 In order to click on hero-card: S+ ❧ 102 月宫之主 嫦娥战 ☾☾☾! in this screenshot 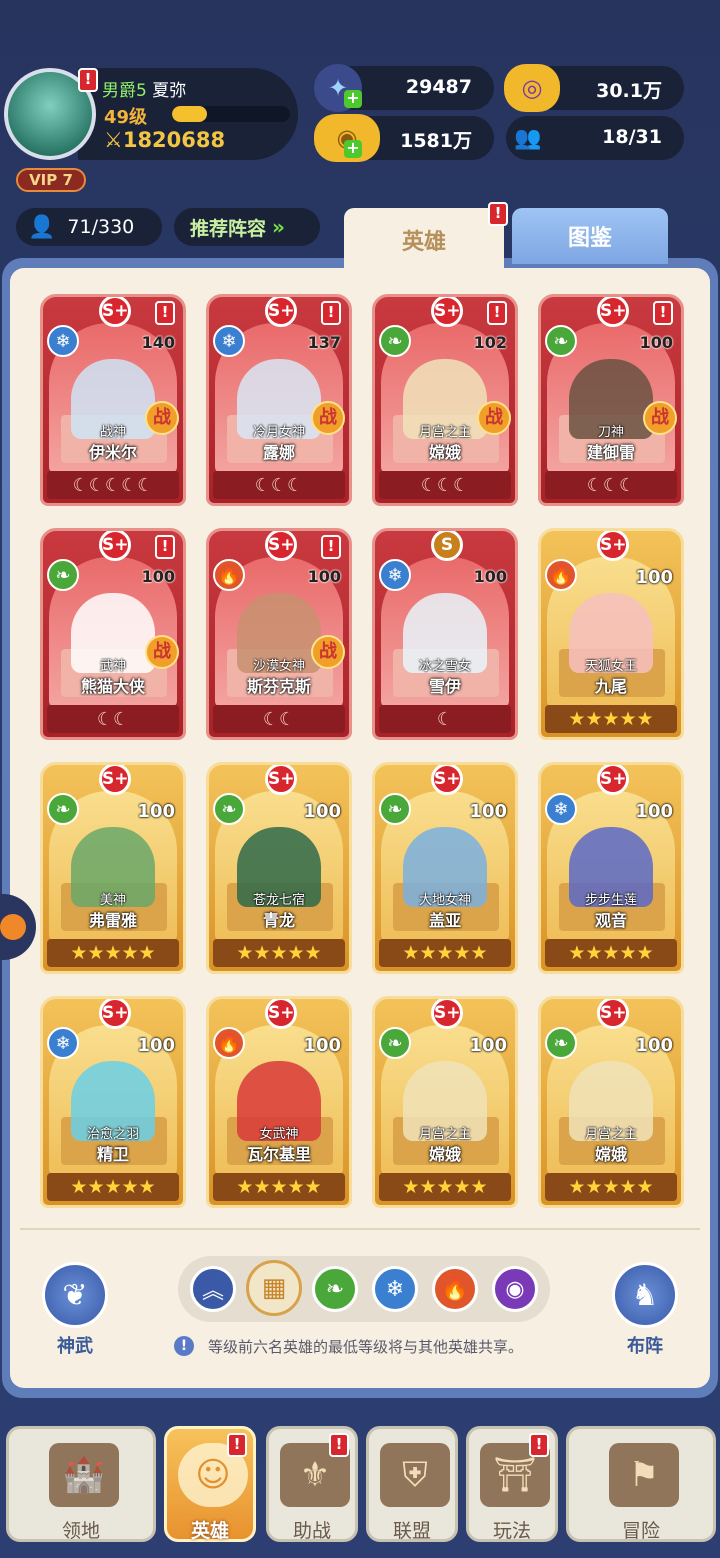, I will do `click(445, 400)`.